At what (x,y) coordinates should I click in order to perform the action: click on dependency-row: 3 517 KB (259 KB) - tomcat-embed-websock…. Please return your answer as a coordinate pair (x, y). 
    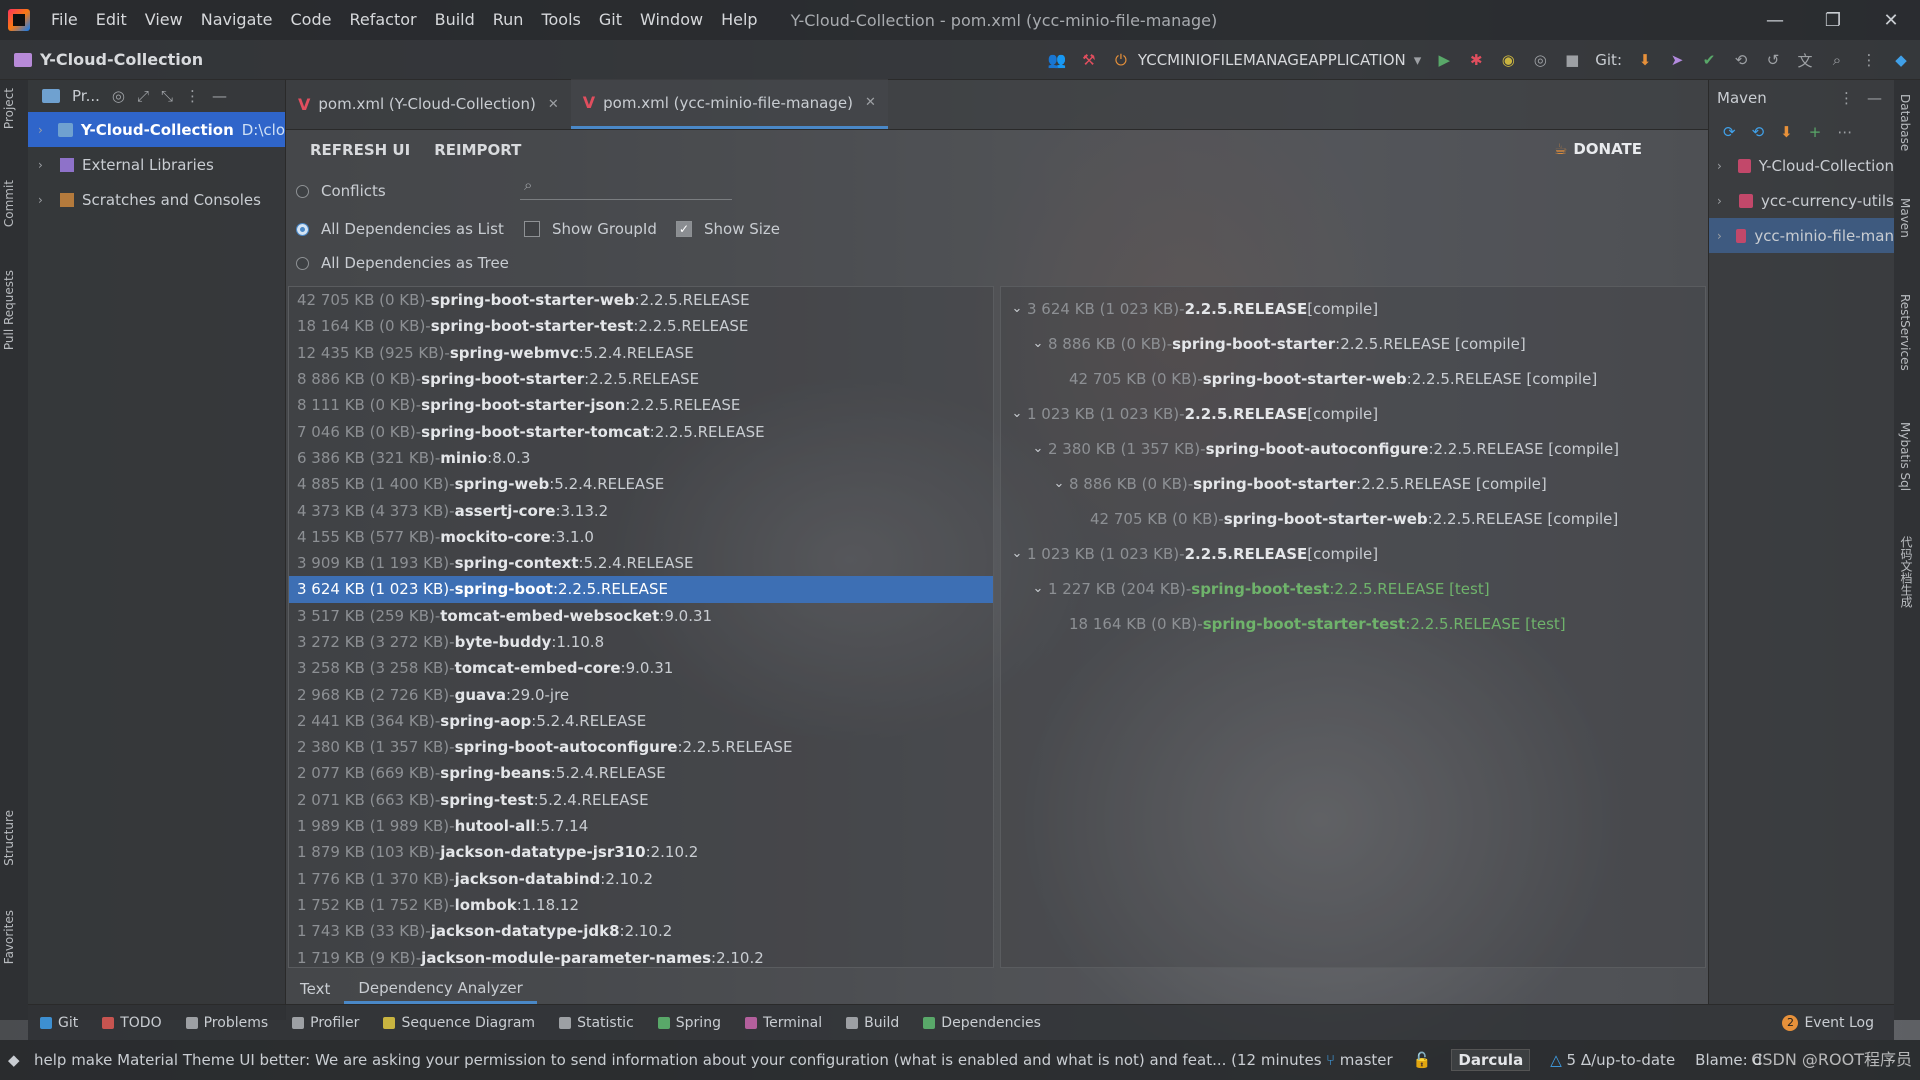
    Looking at the image, I should click on (641, 616).